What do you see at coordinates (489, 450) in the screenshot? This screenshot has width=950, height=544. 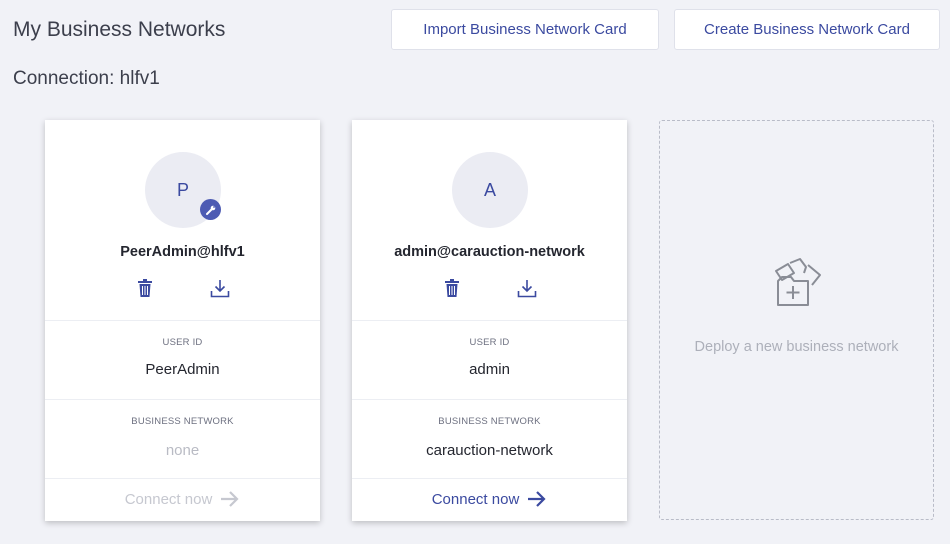 I see `business-network-value: carauction-network` at bounding box center [489, 450].